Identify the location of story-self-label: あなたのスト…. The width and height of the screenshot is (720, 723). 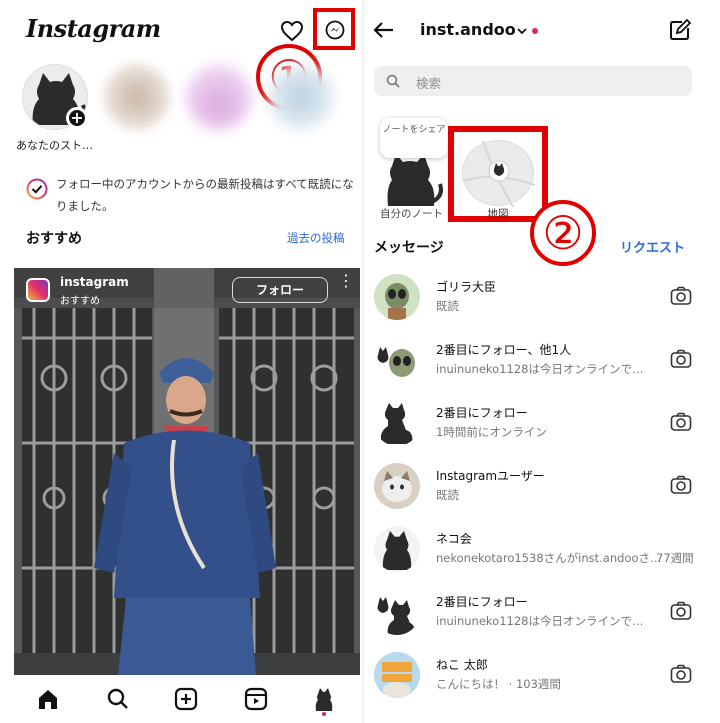
(54, 145).